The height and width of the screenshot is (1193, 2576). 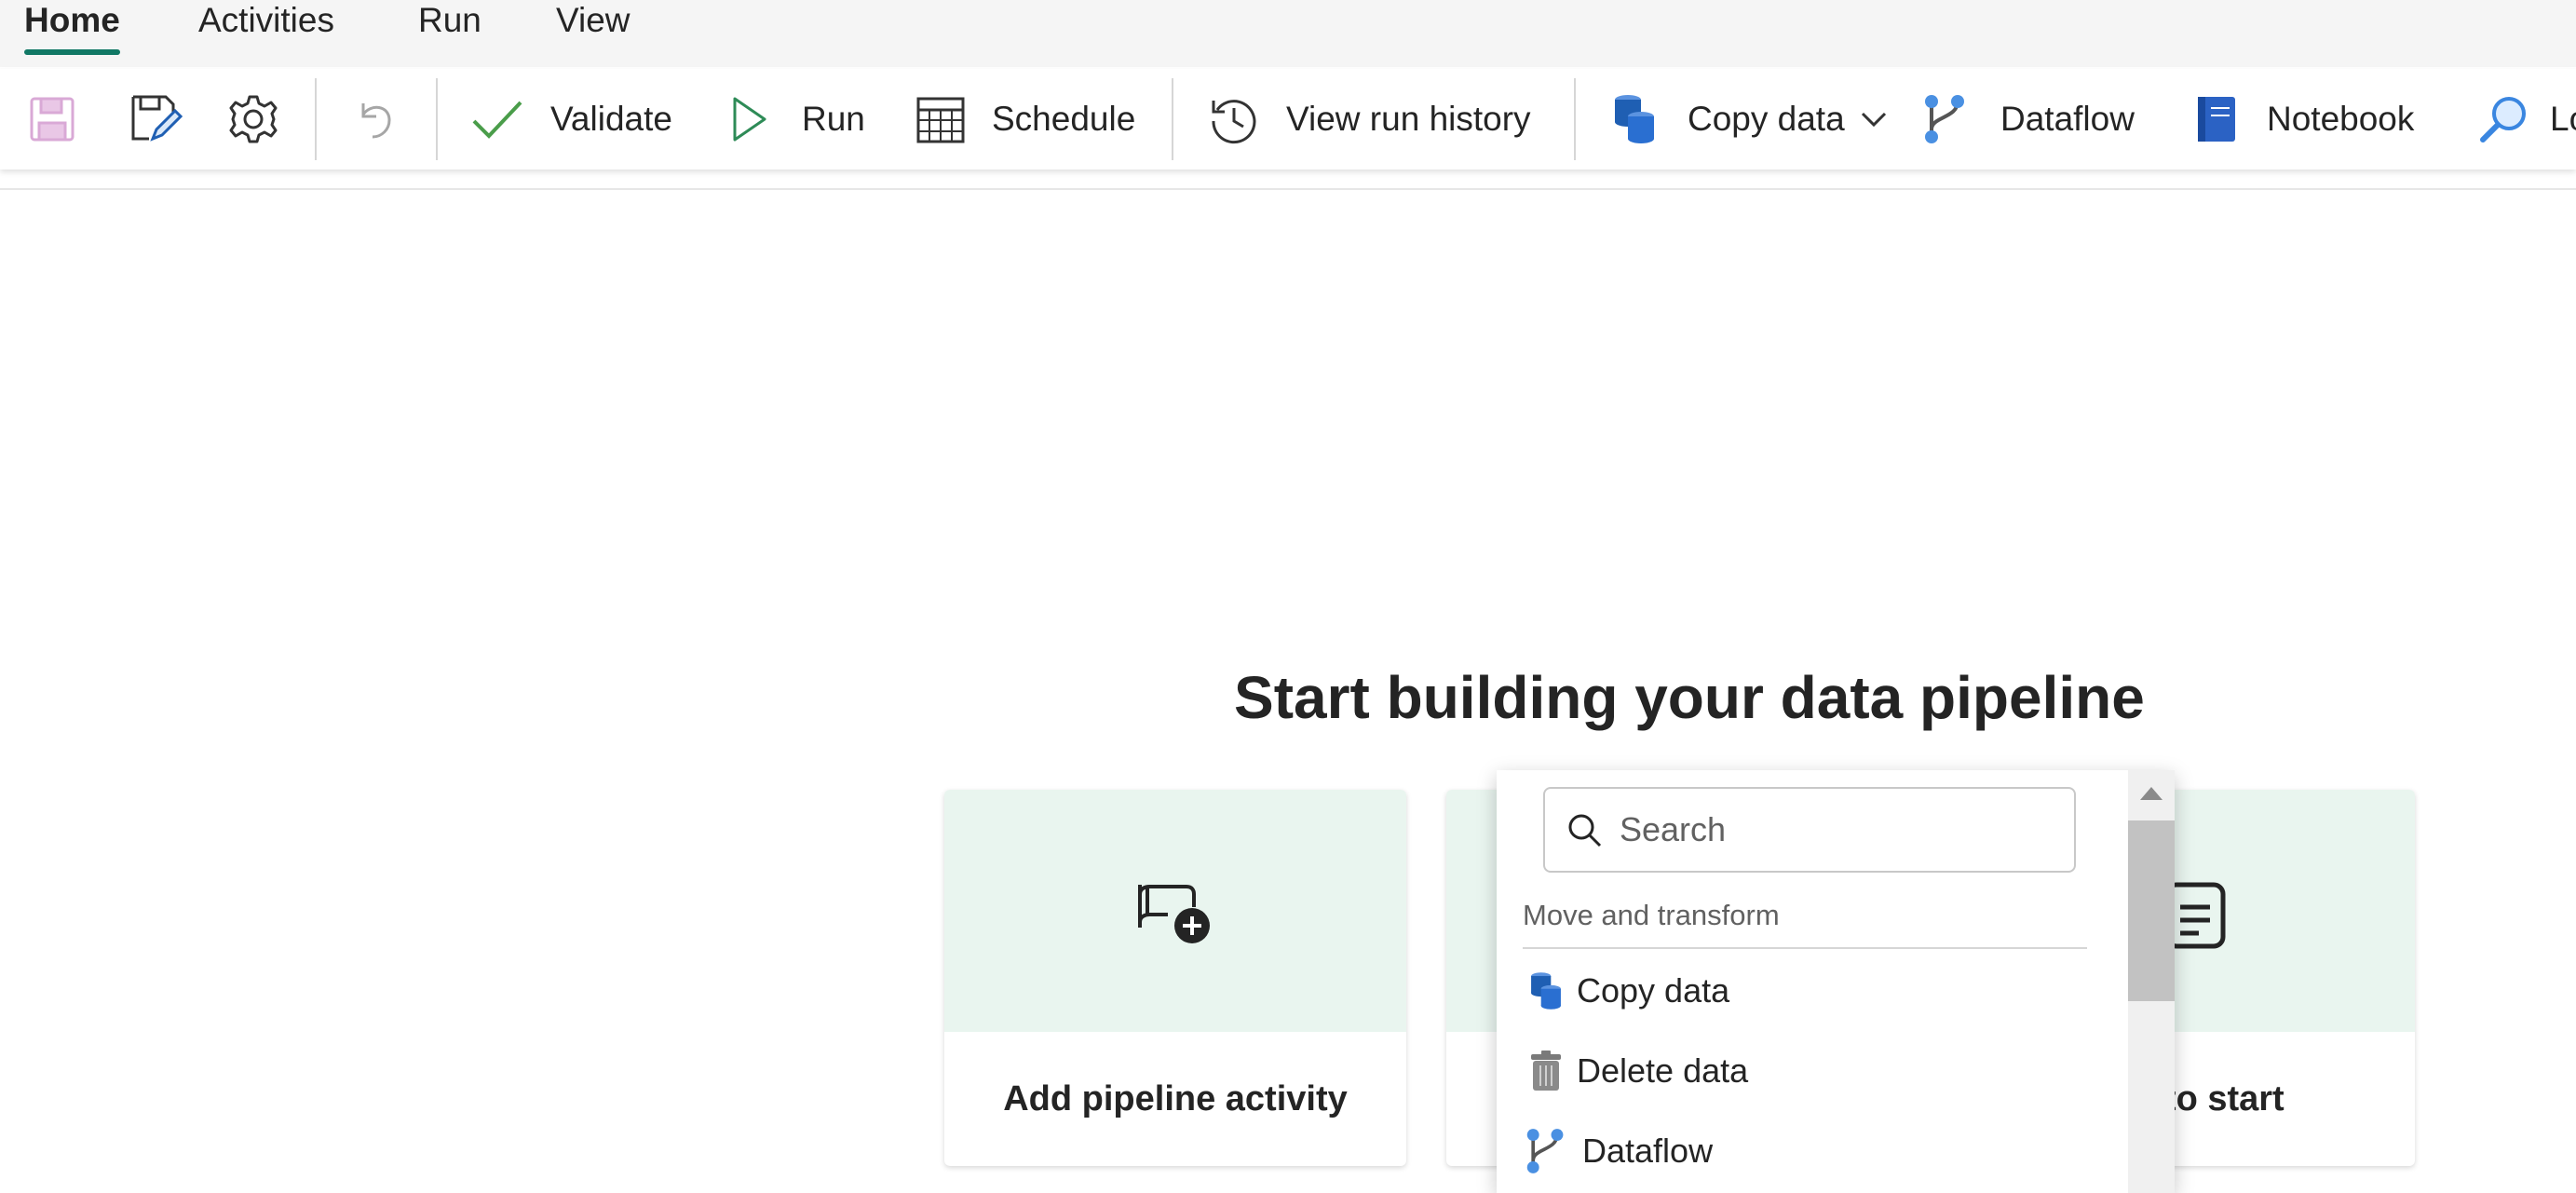 What do you see at coordinates (940, 120) in the screenshot?
I see `calendar-icon` at bounding box center [940, 120].